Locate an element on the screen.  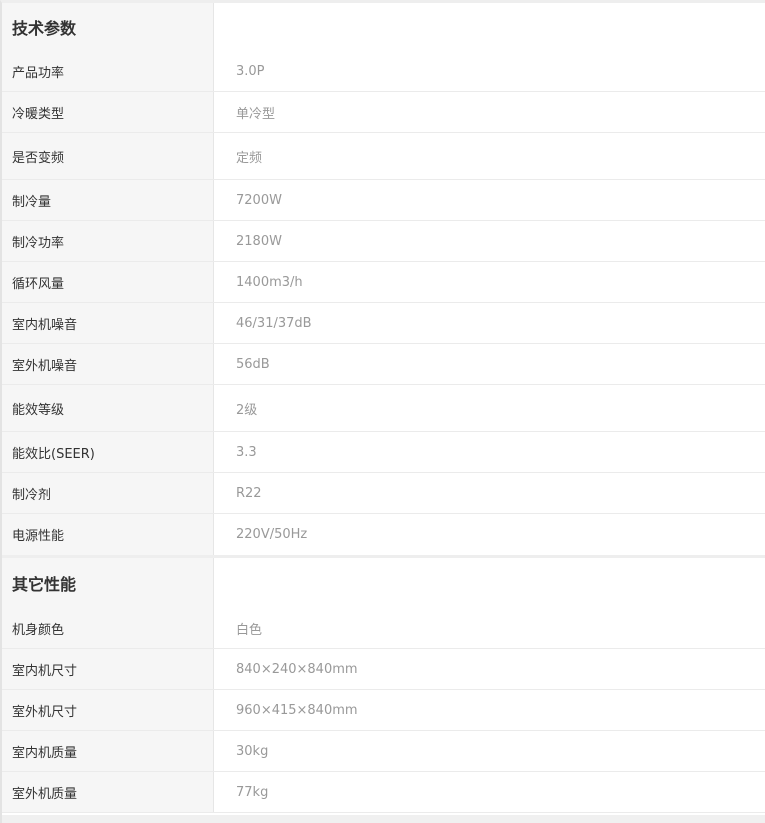
table-row: 制冷量 7200W is located at coordinates (383, 200).